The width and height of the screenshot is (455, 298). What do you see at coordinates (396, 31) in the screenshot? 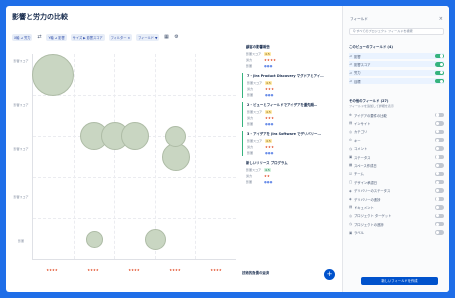
I see `field-search-input: Q すべてのプロジェクト フィールドを検索` at bounding box center [396, 31].